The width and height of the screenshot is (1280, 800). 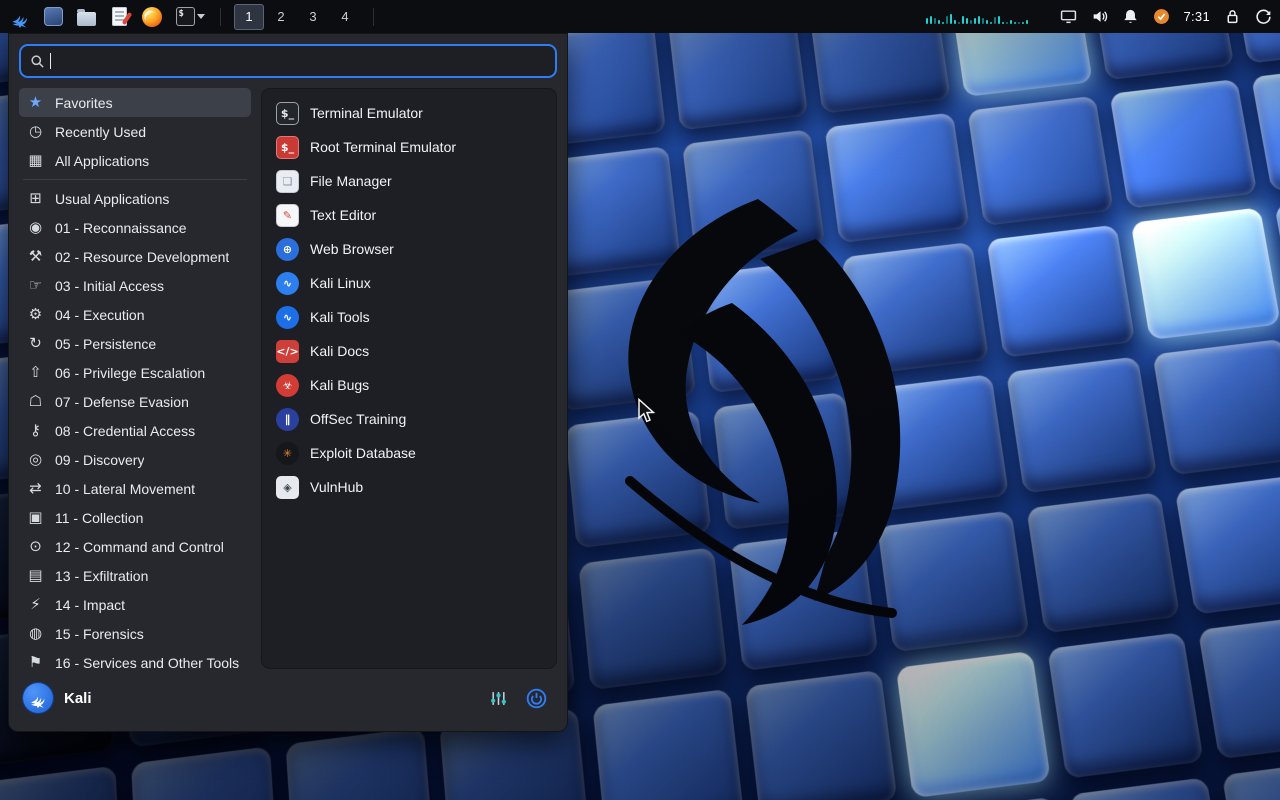 I want to click on logout-button, so click(x=1263, y=17).